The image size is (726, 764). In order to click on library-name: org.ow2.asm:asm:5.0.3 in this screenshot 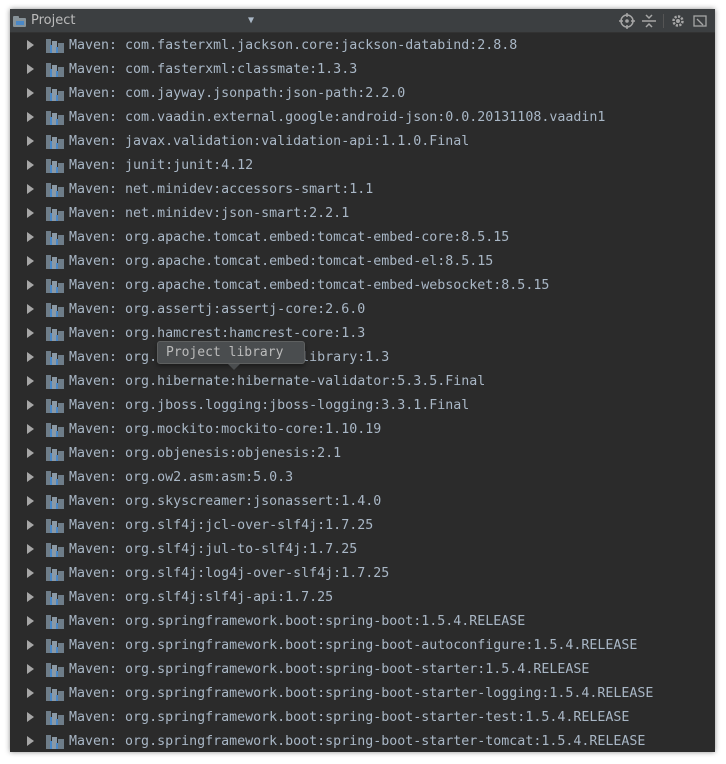, I will do `click(209, 477)`.